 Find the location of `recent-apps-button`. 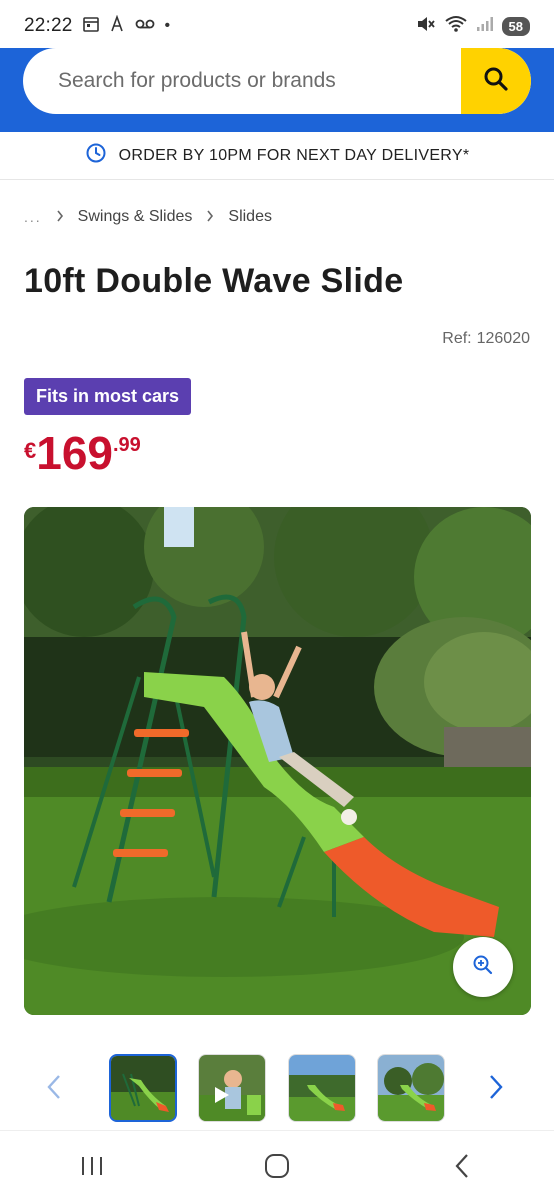

recent-apps-button is located at coordinates (92, 1166).